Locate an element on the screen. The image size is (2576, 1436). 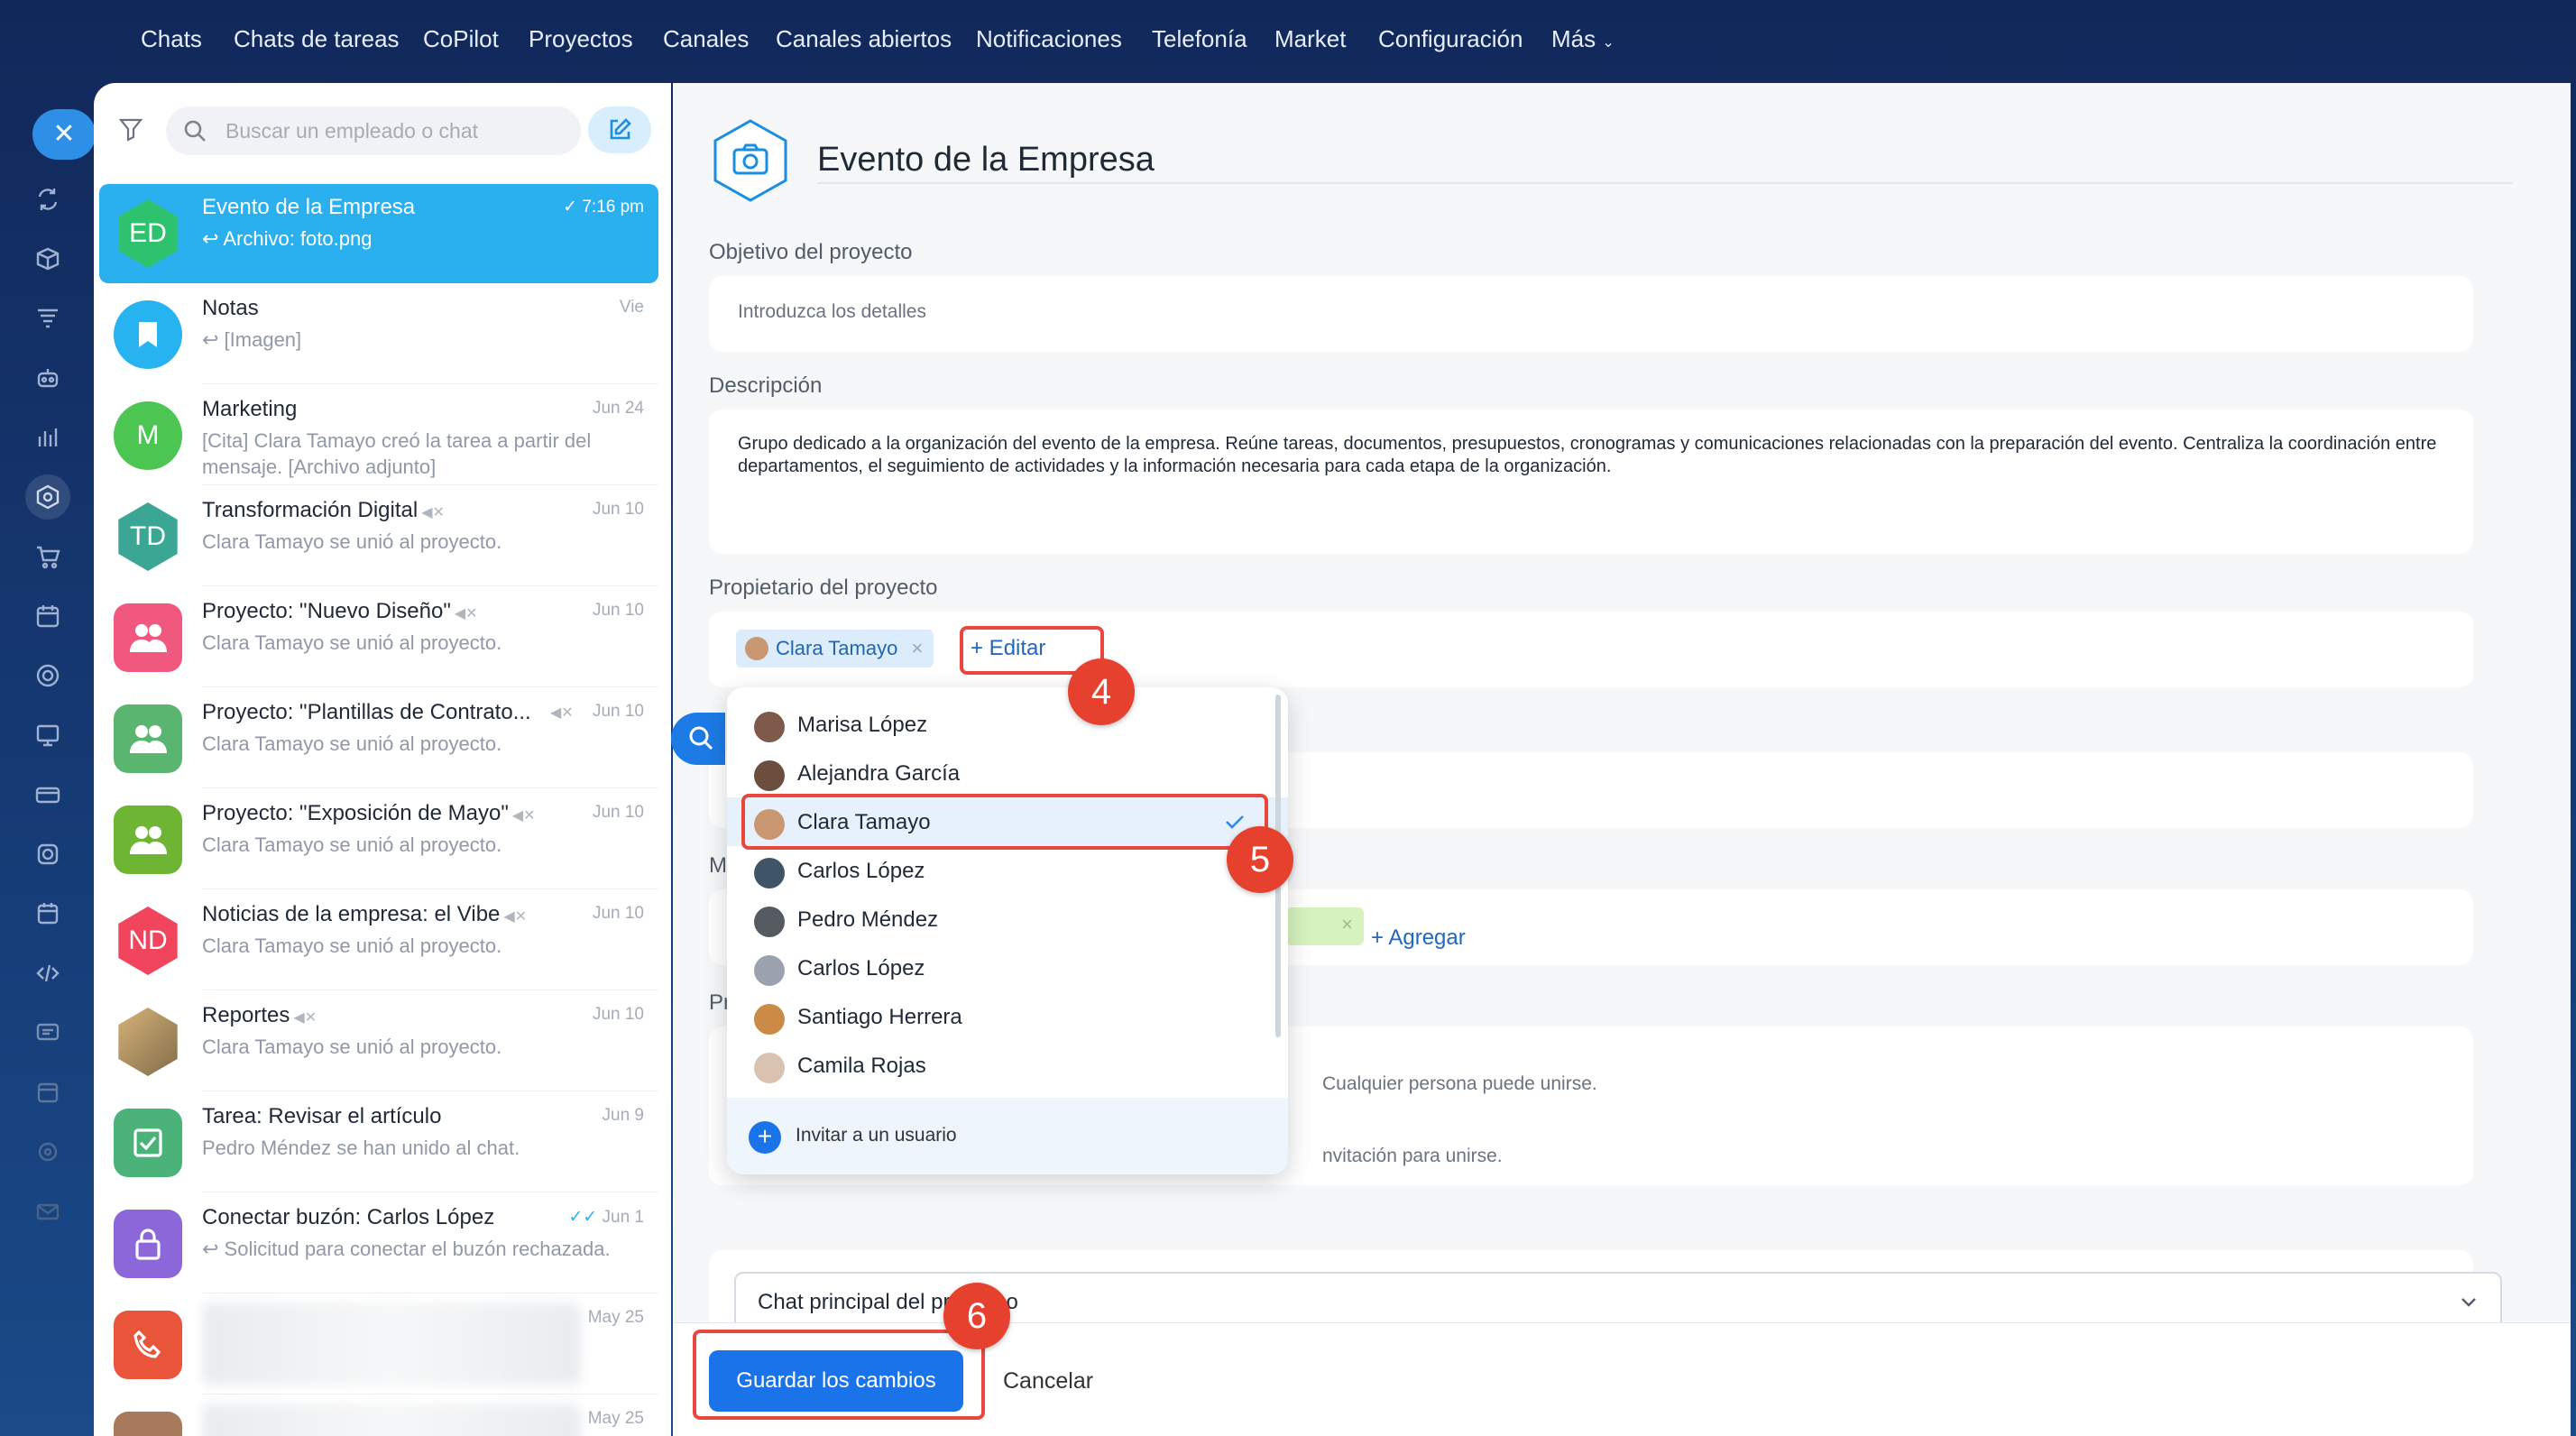
chat-title: Notas is located at coordinates (230, 308).